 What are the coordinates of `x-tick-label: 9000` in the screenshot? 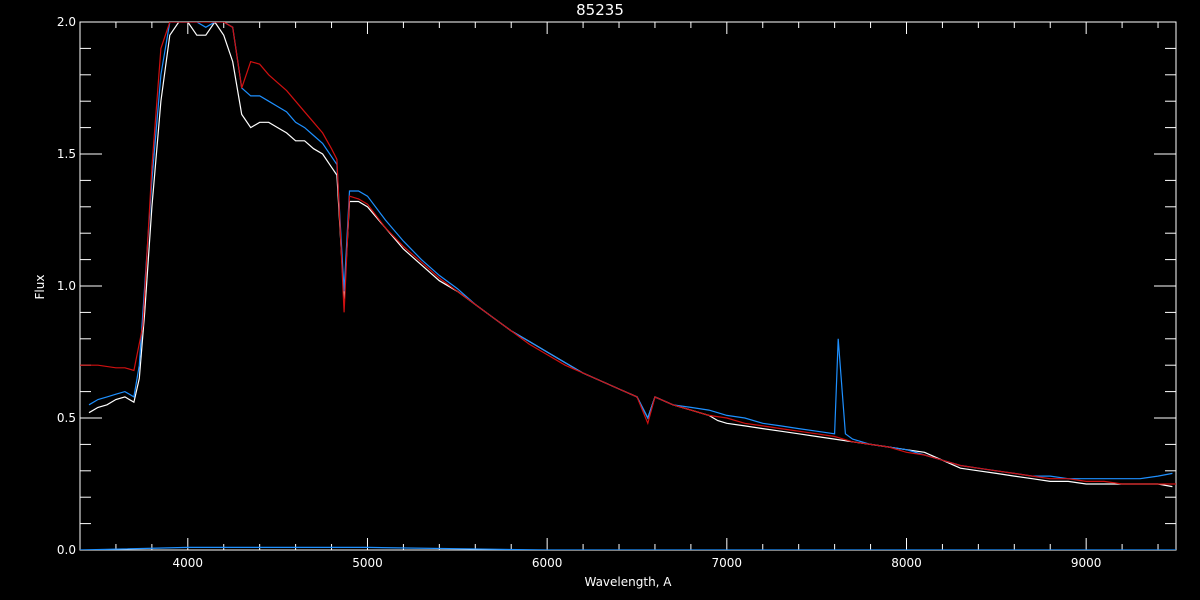 It's located at (1086, 563).